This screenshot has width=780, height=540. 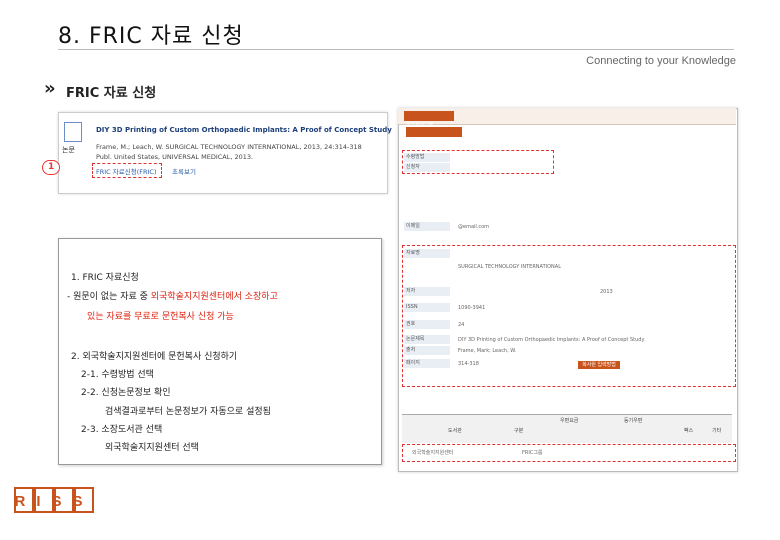 What do you see at coordinates (427, 226) in the screenshot?
I see `form-label-email: 이메일` at bounding box center [427, 226].